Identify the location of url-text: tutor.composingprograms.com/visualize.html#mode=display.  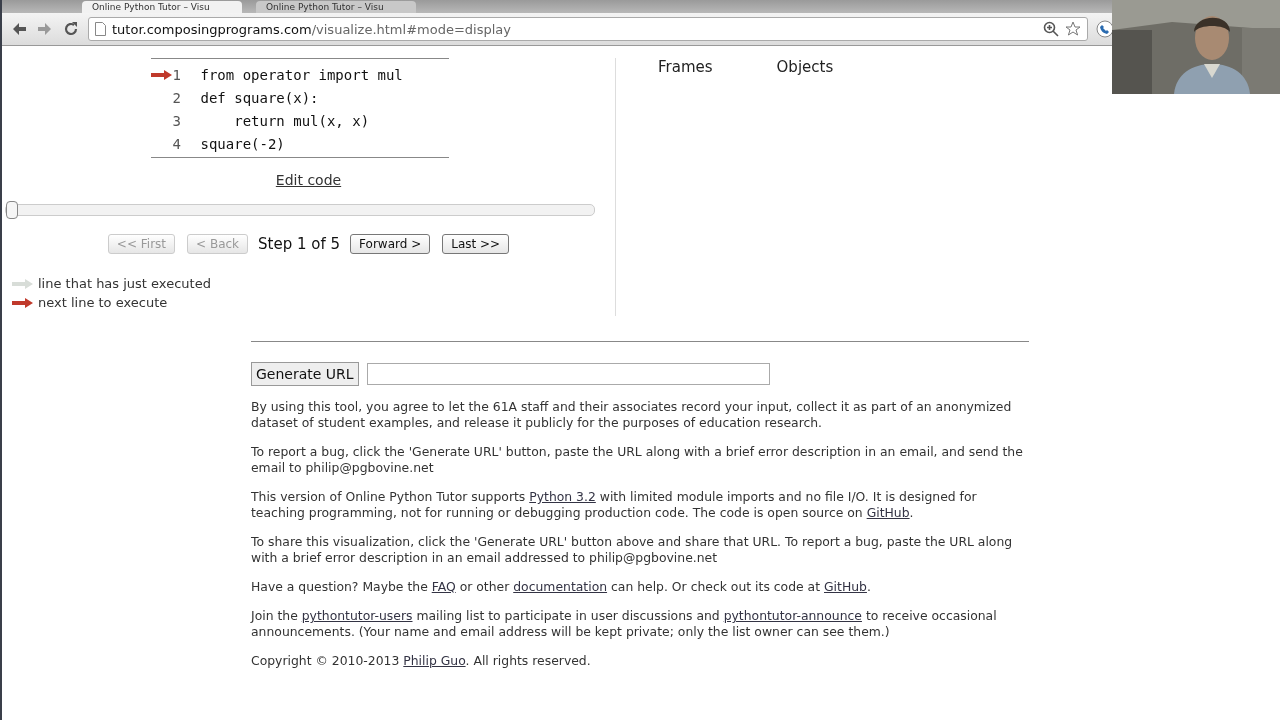
(311, 29).